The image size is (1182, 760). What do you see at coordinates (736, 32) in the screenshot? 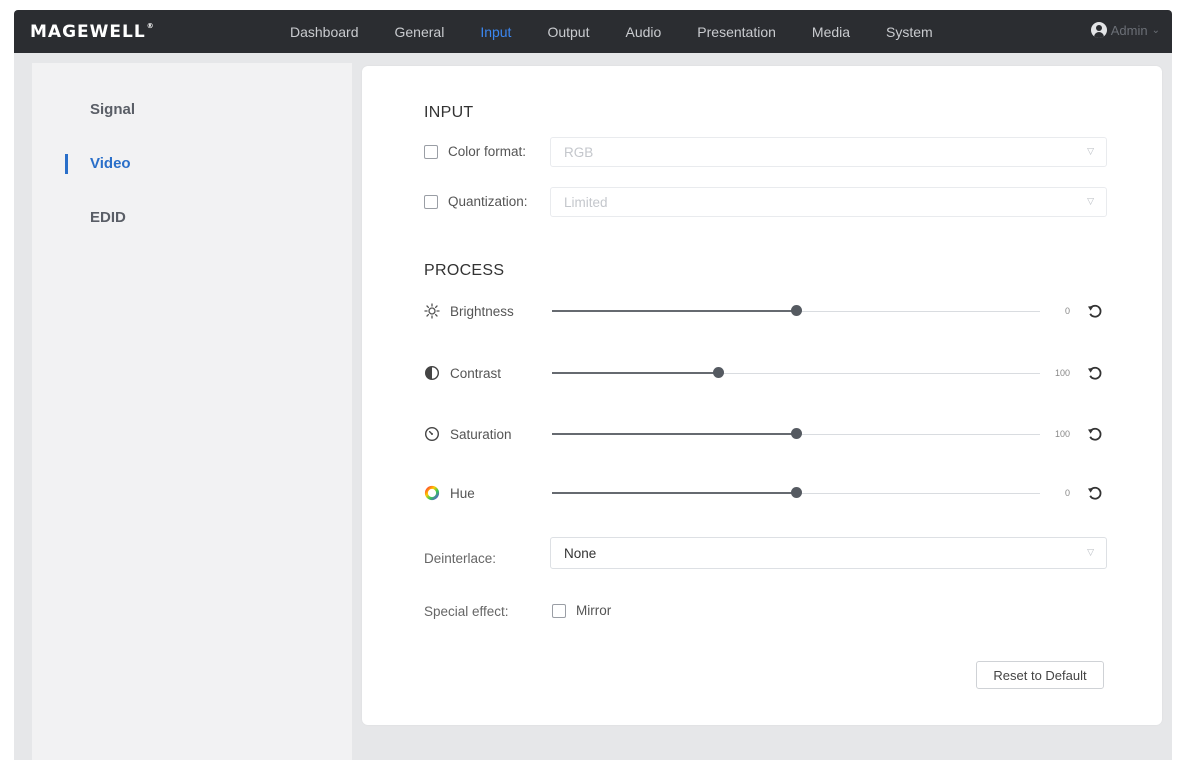
I see `nav-presentation: Presentation` at bounding box center [736, 32].